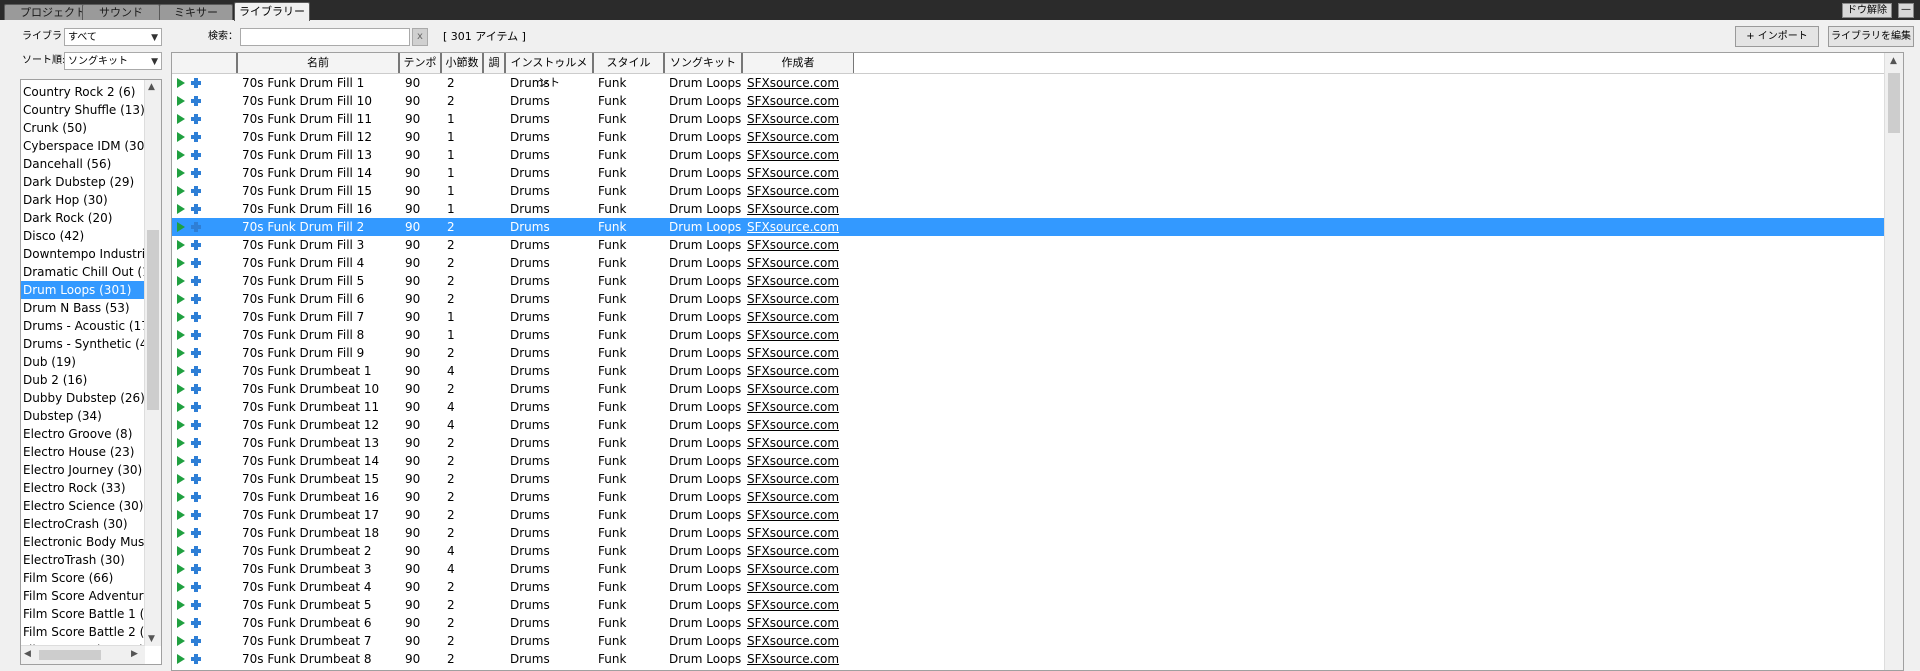 The width and height of the screenshot is (1920, 671). I want to click on scroll-up-icon: ▲, so click(151, 87).